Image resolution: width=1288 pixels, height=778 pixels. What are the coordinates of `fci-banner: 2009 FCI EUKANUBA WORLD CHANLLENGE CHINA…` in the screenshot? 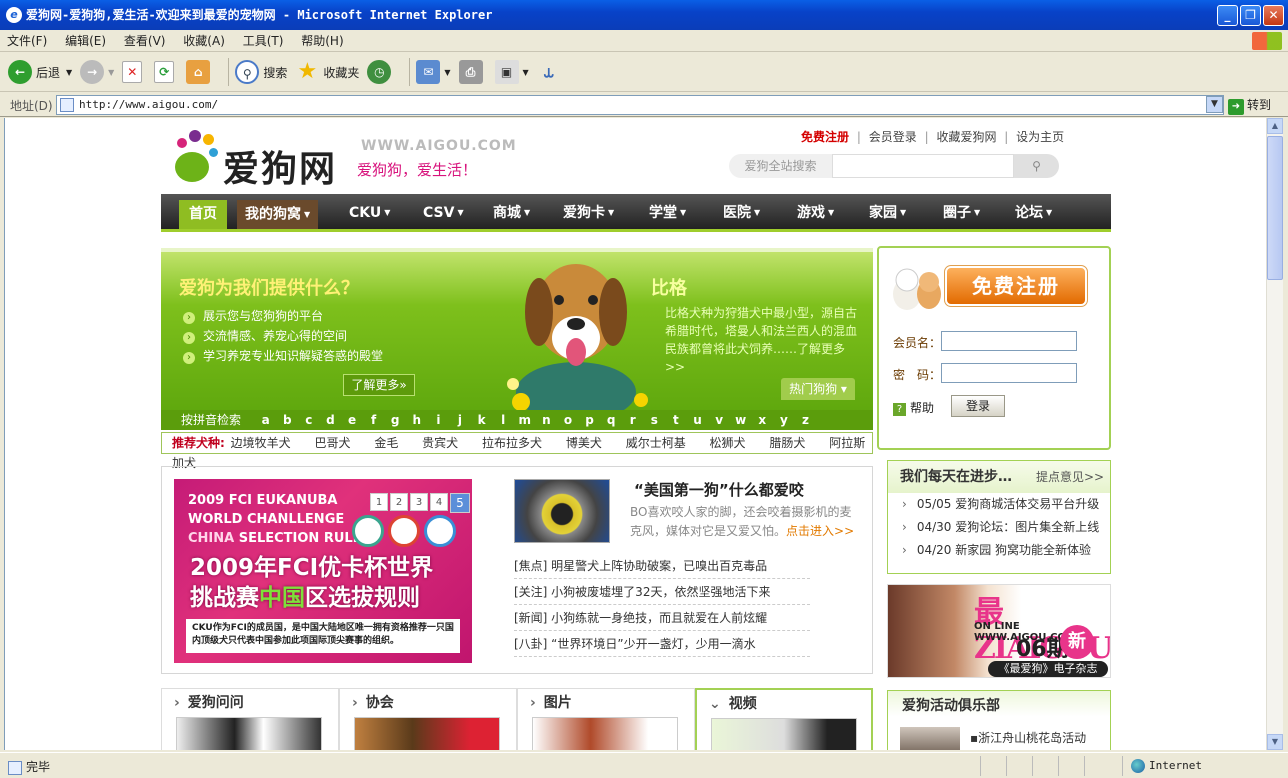 It's located at (323, 571).